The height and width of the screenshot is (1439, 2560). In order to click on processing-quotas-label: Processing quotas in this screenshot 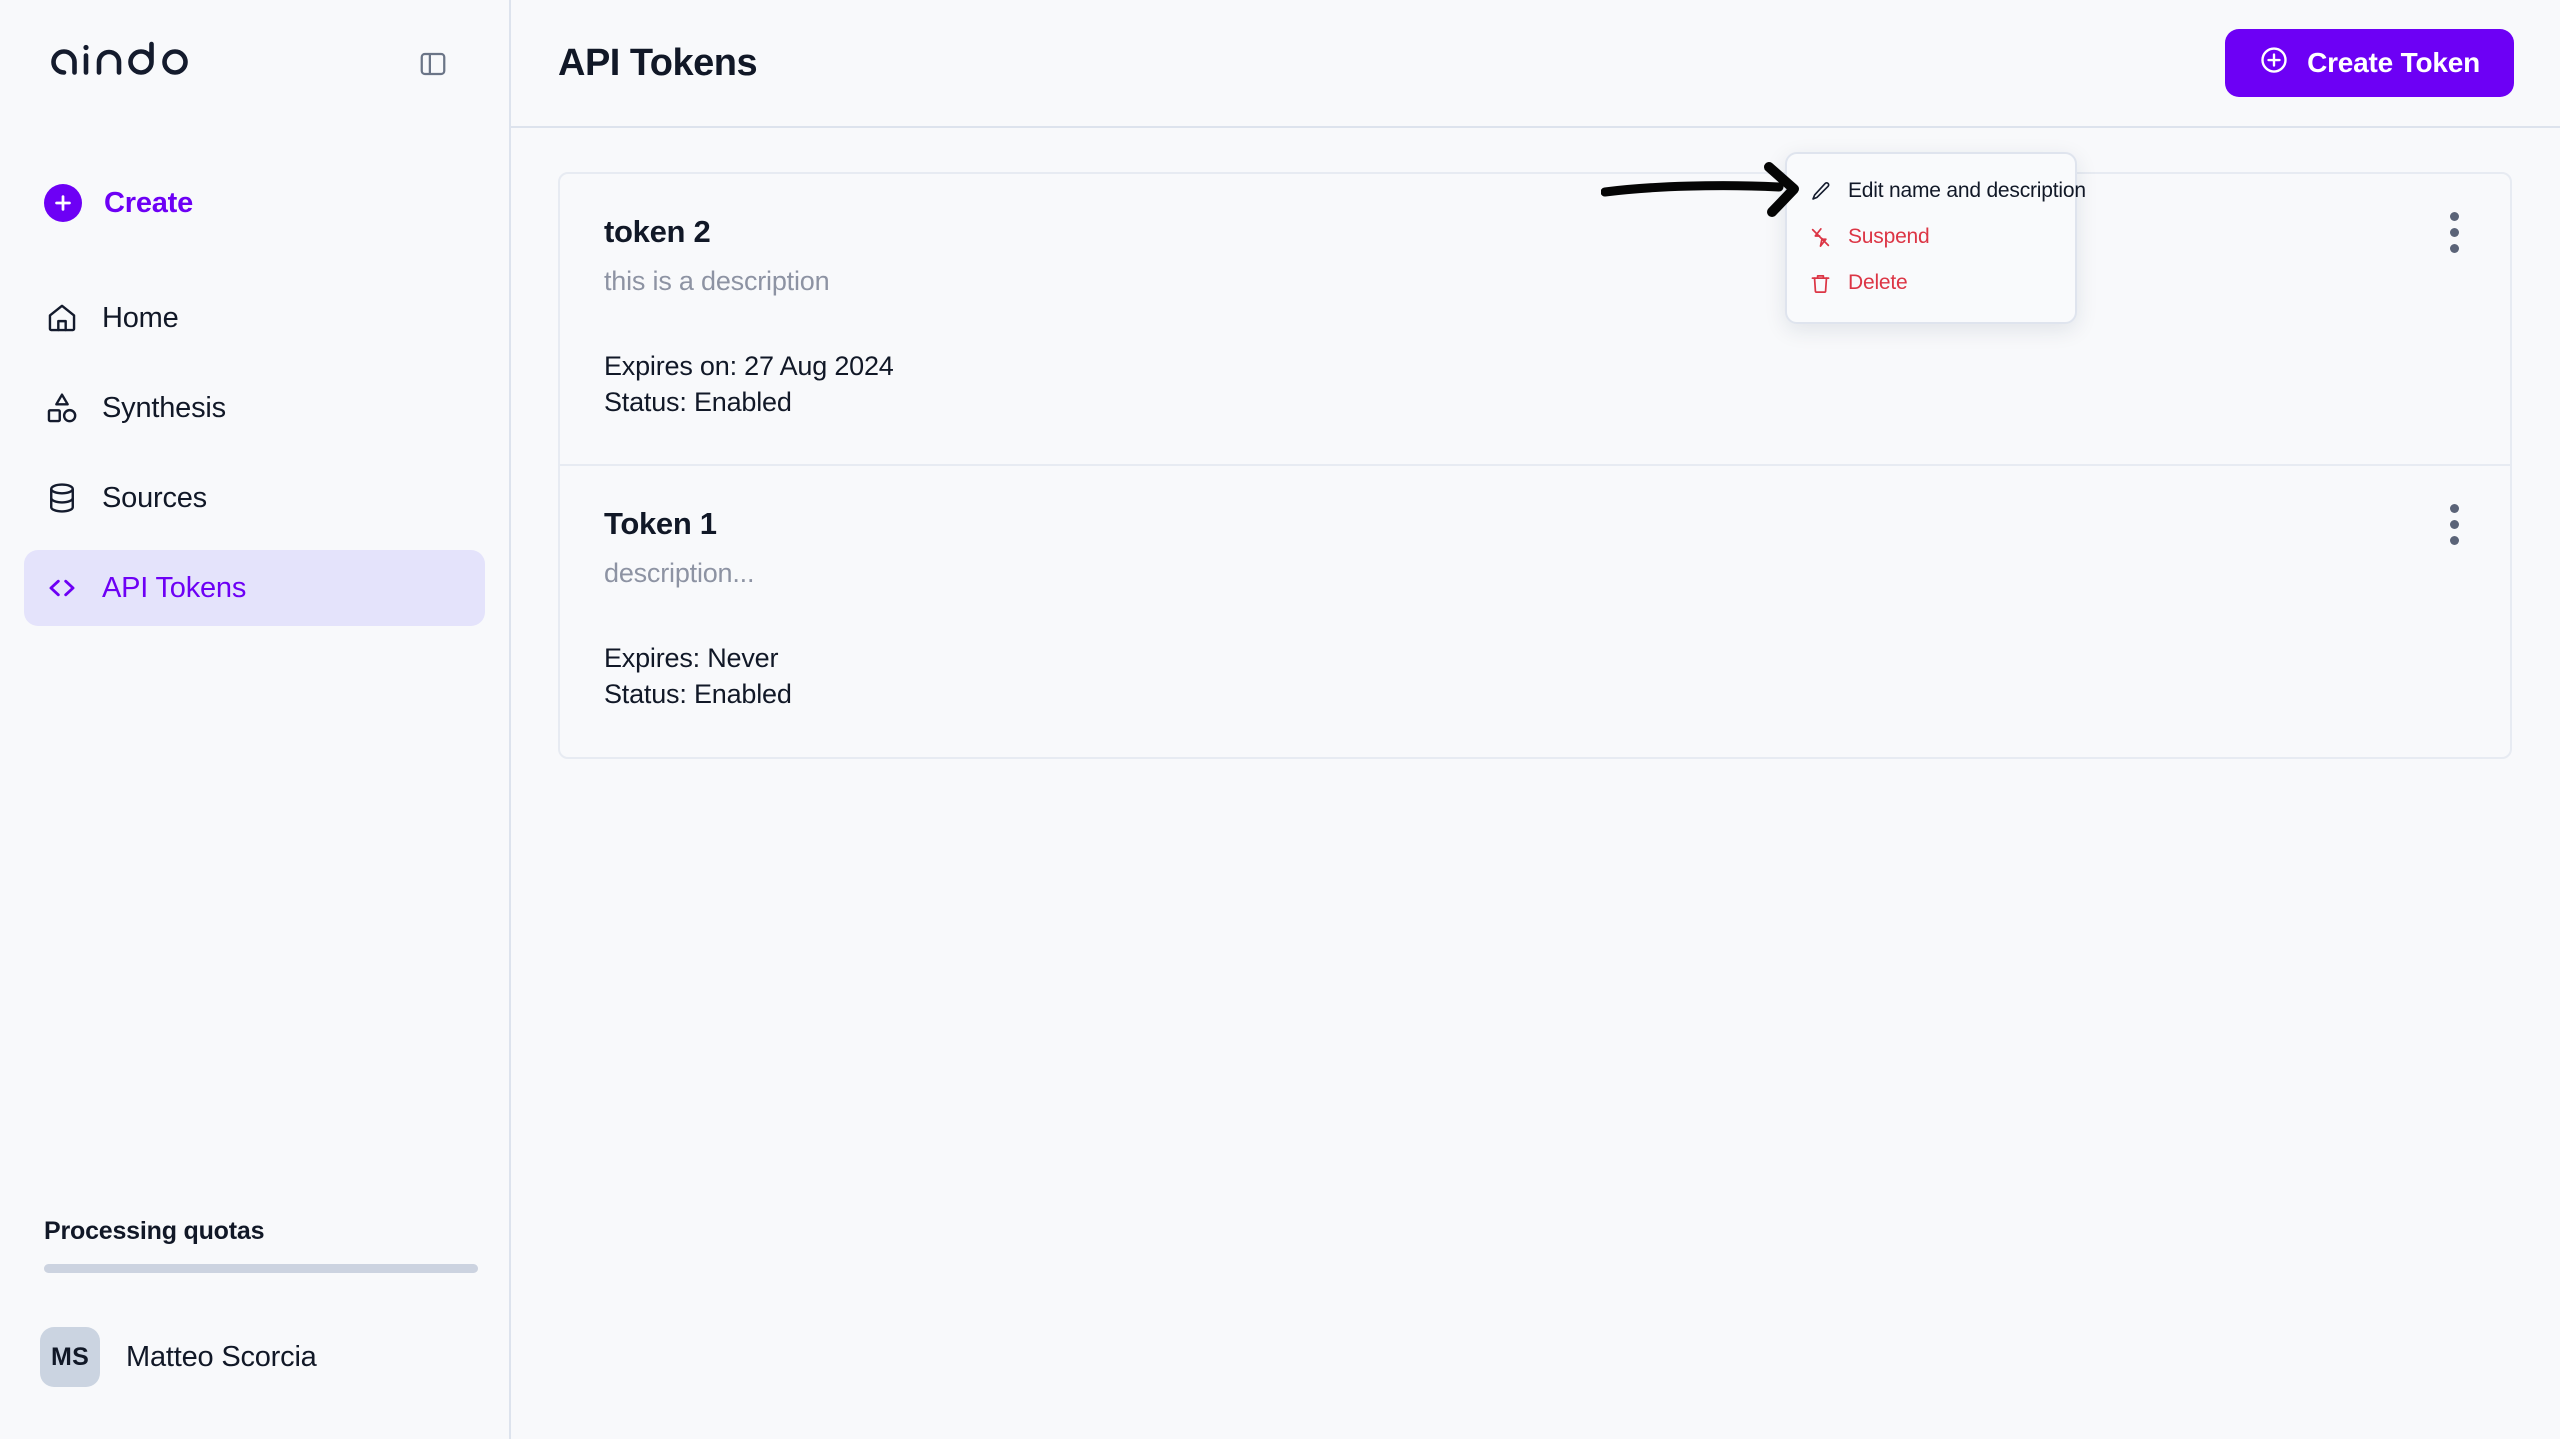, I will do `click(154, 1231)`.